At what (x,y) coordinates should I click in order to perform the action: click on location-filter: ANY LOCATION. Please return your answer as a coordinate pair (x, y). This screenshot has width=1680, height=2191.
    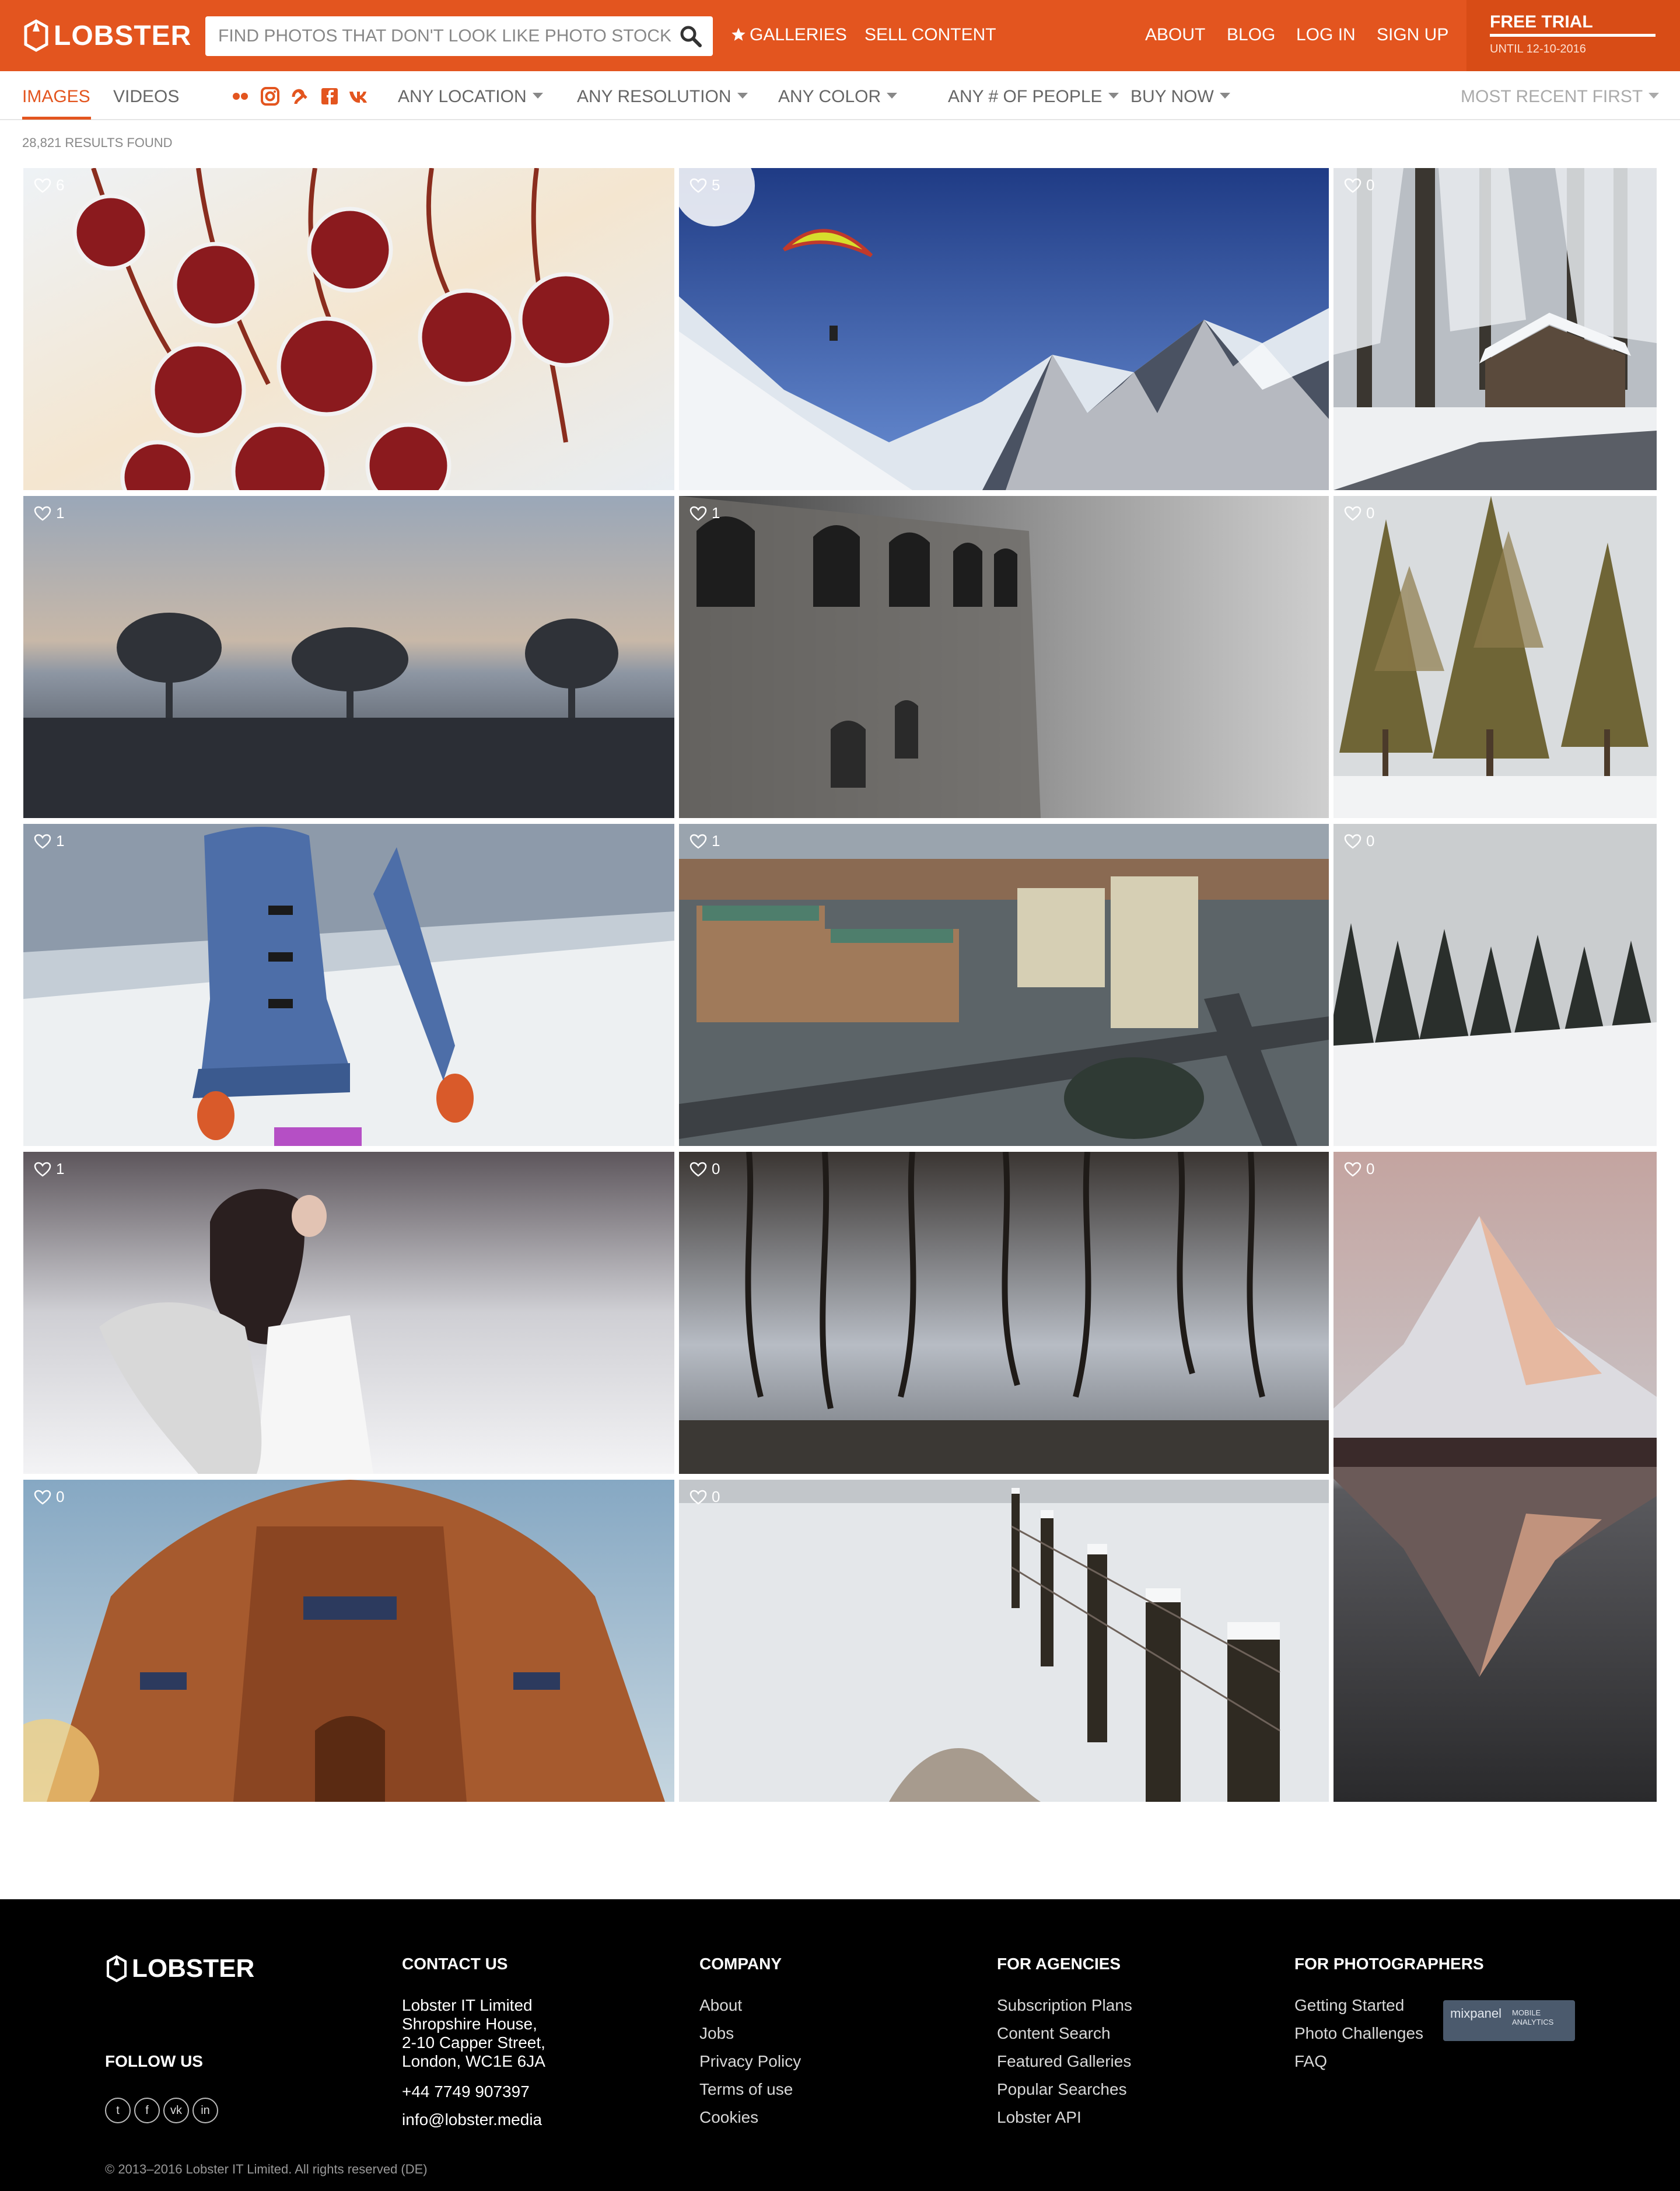
    Looking at the image, I should click on (470, 96).